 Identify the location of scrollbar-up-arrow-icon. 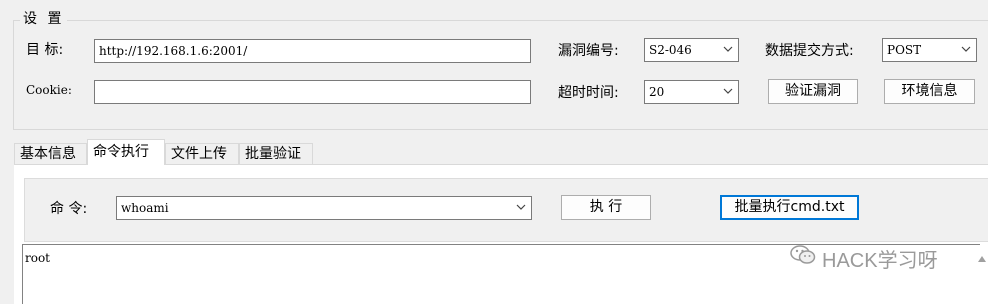
(982, 259).